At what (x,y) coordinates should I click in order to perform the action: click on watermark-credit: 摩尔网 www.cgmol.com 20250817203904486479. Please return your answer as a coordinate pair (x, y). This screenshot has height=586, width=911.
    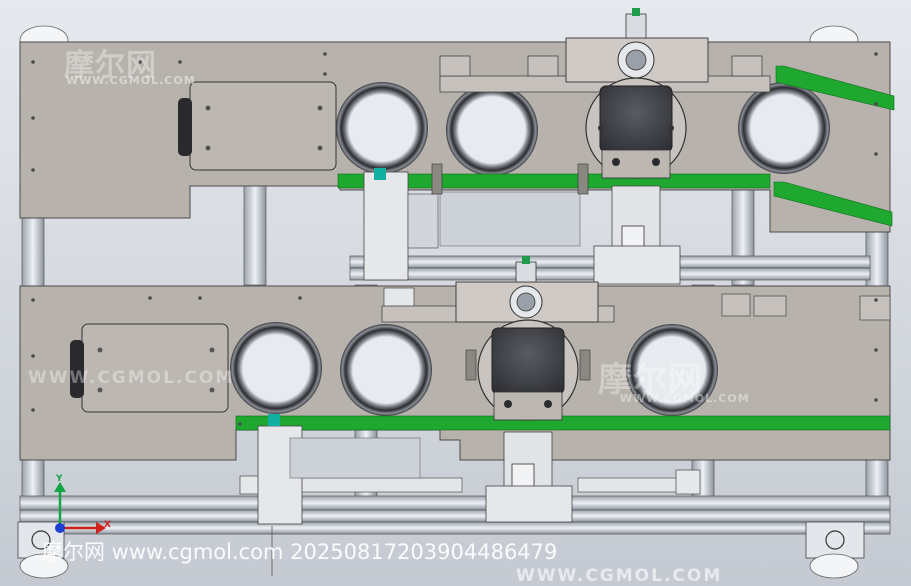
    Looking at the image, I should click on (300, 552).